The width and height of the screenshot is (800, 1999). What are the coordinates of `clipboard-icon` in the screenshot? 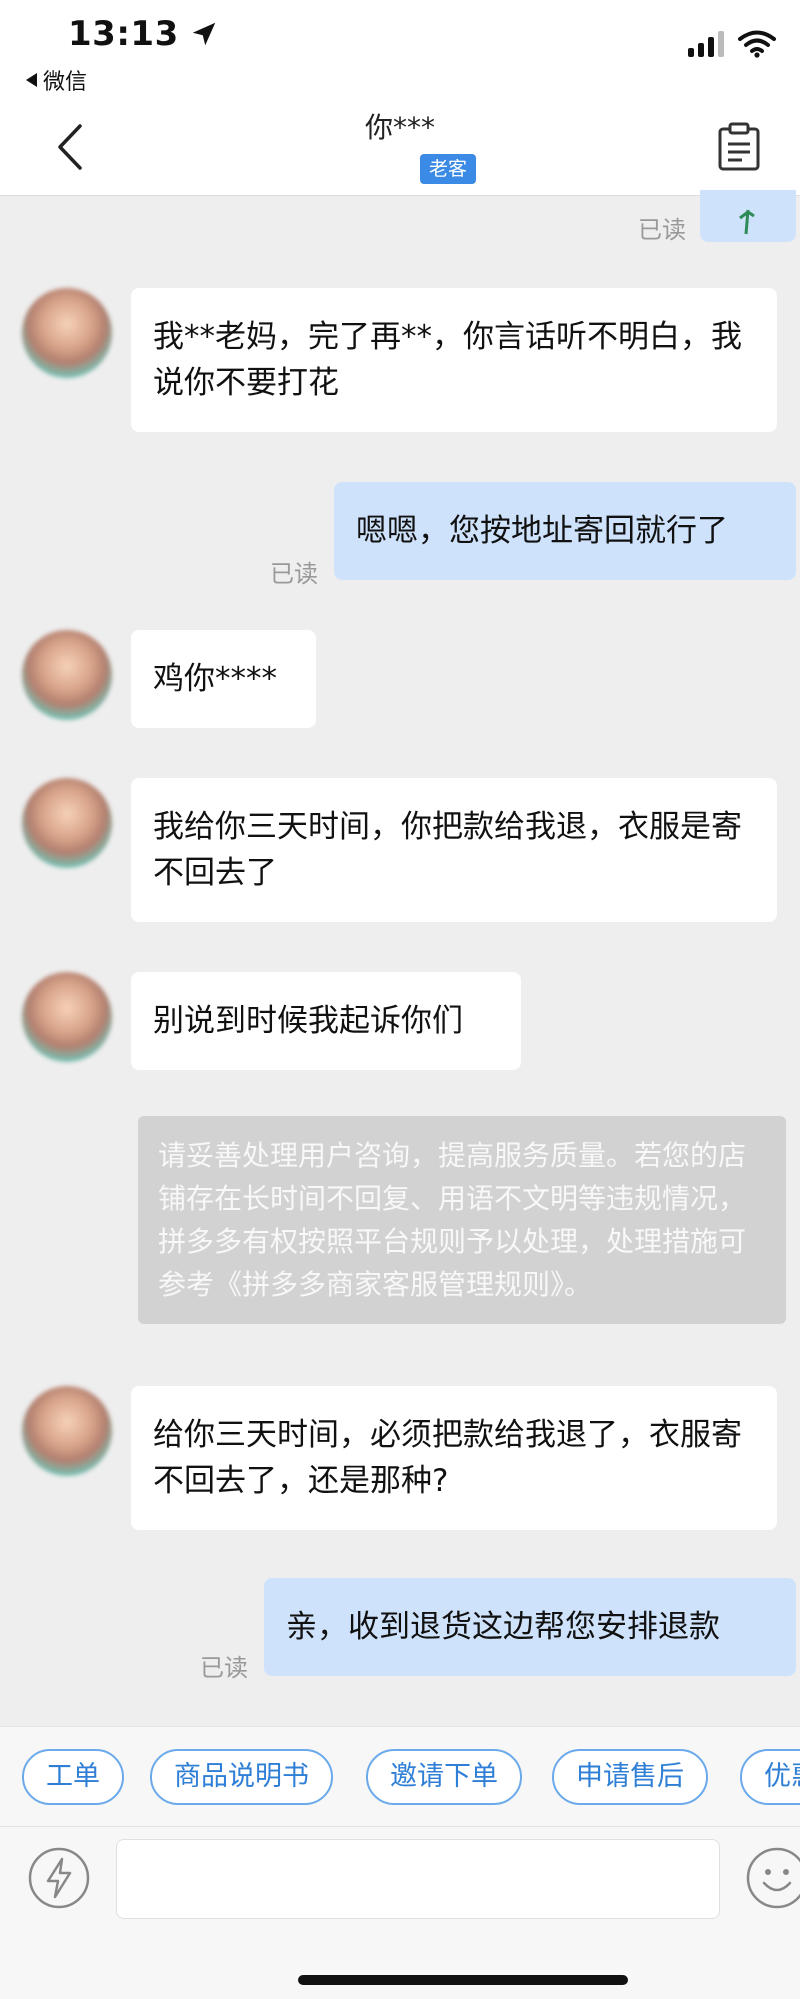 It's located at (739, 147).